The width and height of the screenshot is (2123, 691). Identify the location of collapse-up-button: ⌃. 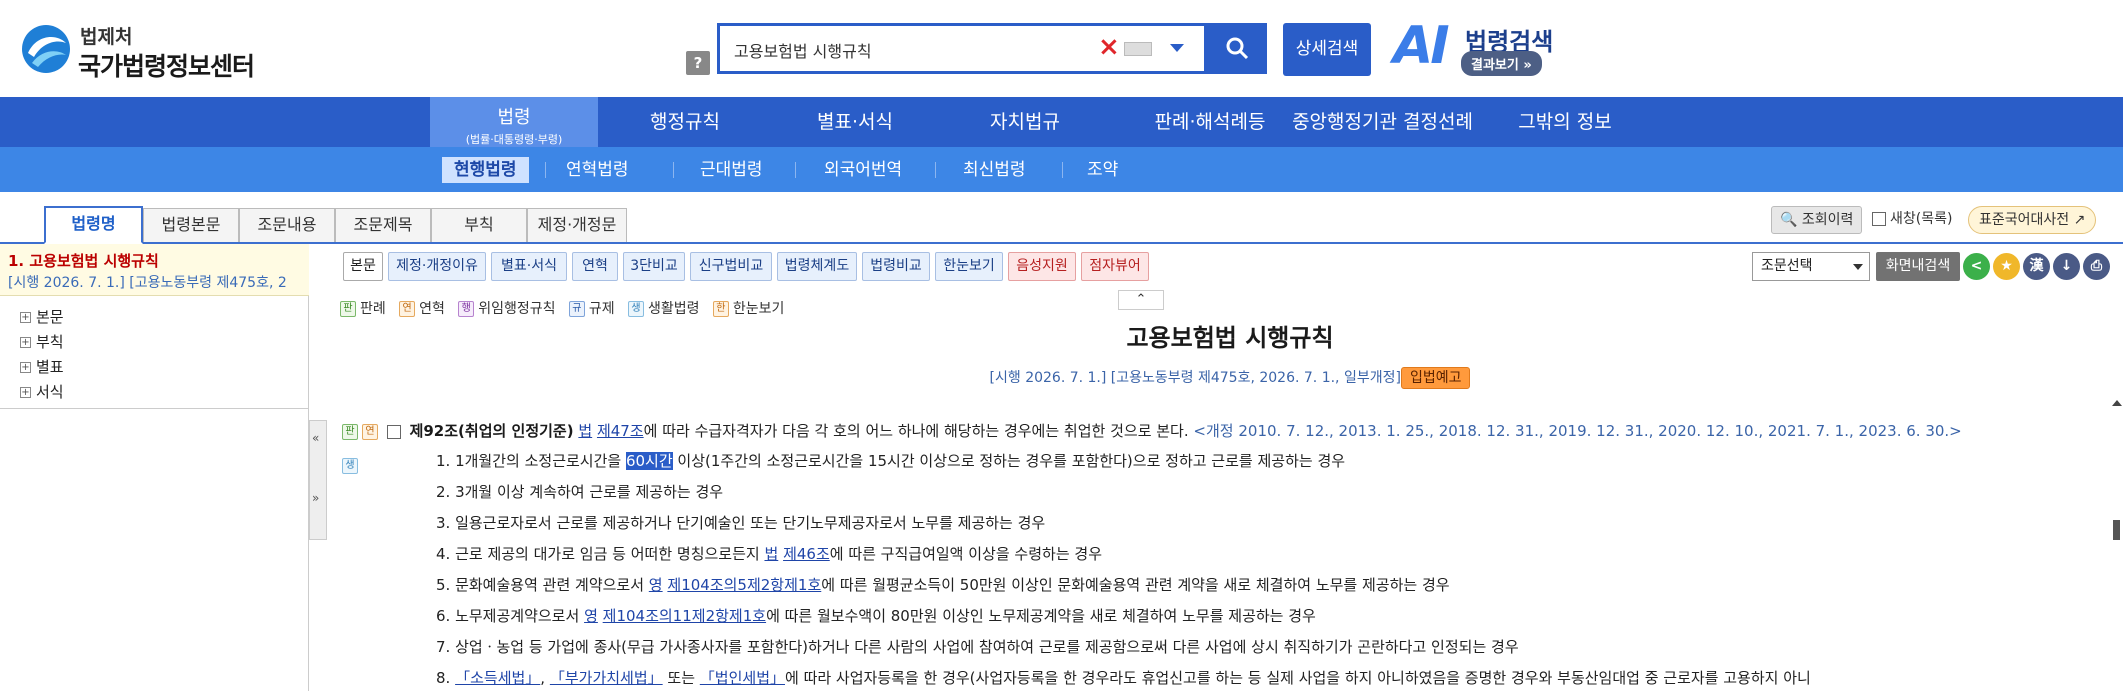
(1141, 300).